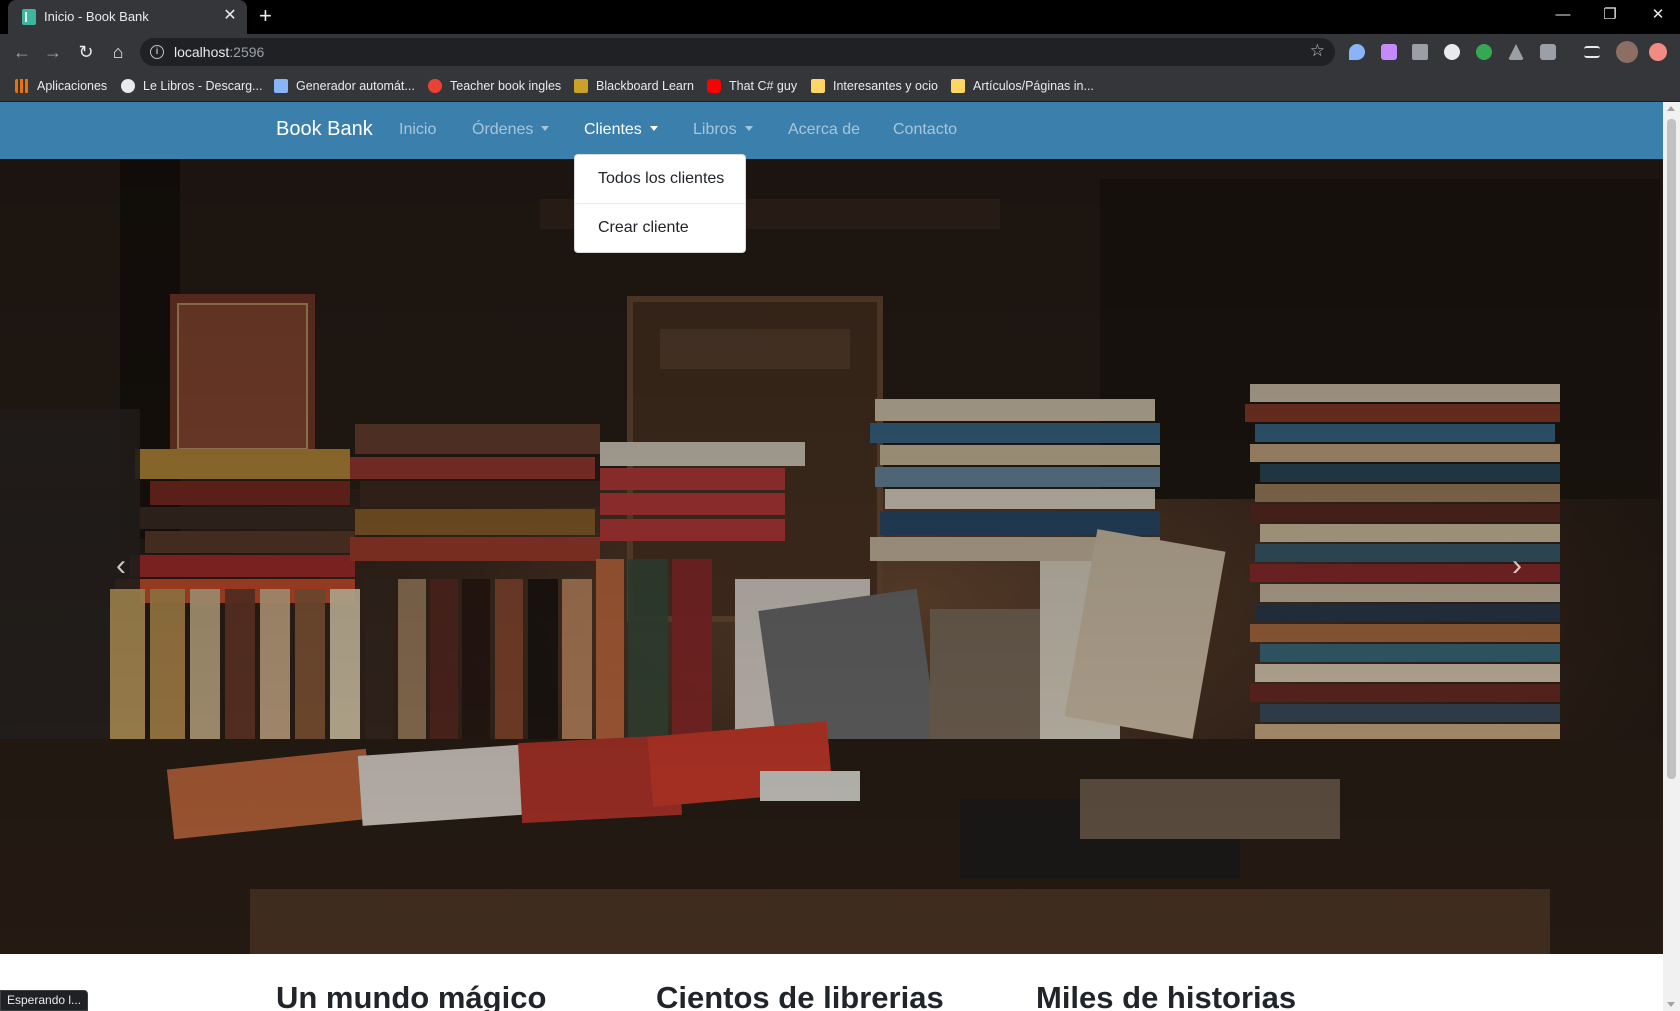 The height and width of the screenshot is (1011, 1680). I want to click on scroll-down-icon, so click(1671, 1004).